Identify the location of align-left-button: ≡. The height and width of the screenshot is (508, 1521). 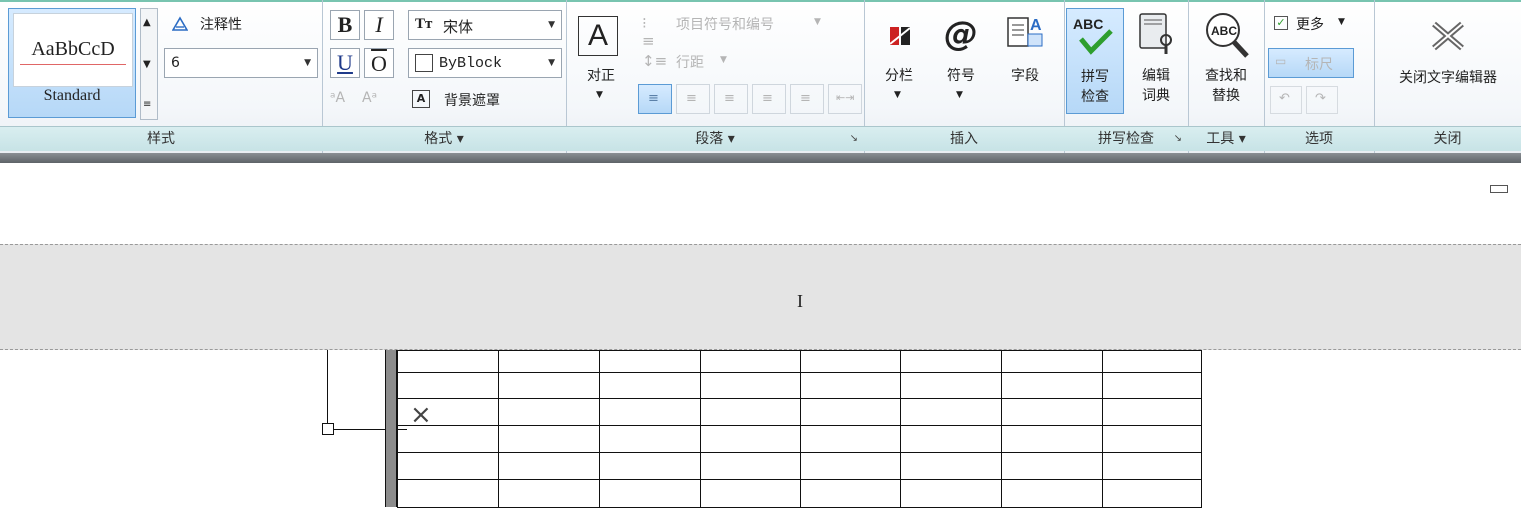
(655, 99).